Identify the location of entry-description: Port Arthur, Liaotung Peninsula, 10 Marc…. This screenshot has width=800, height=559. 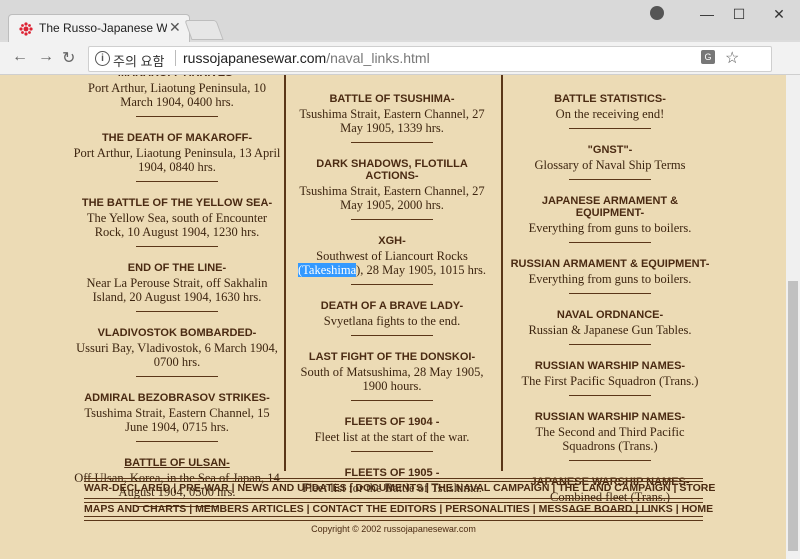
(177, 95).